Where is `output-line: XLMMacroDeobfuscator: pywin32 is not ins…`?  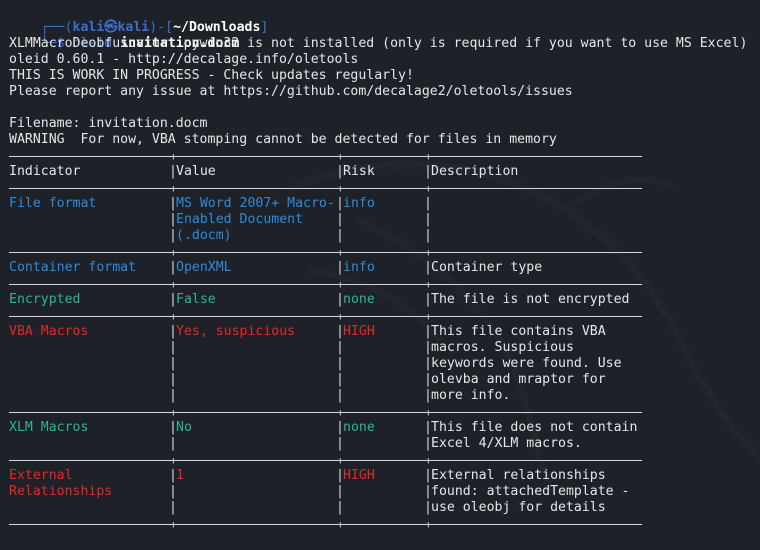
output-line: XLMMacroDeobfuscator: pywin32 is not ins… is located at coordinates (378, 43).